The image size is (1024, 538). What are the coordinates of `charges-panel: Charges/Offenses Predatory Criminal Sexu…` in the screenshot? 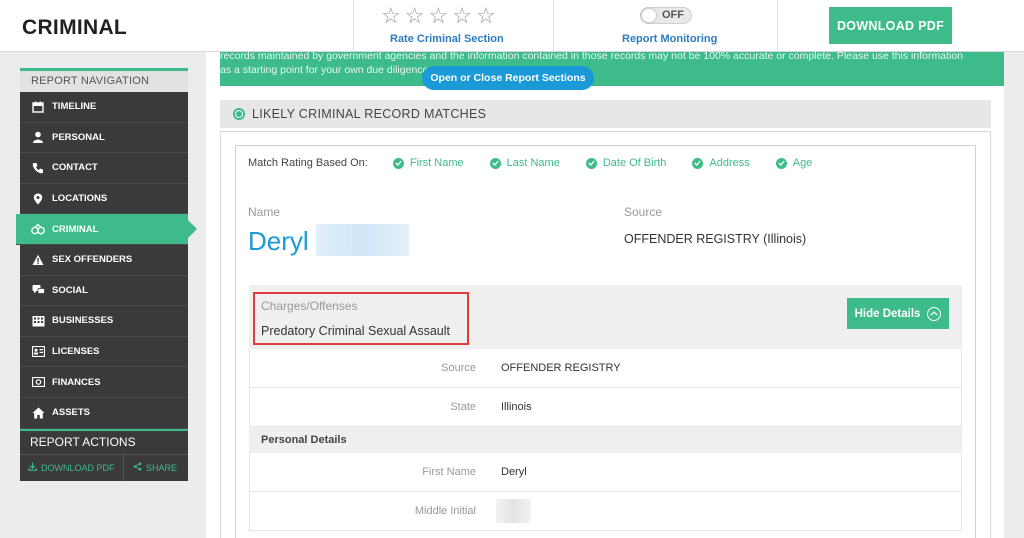 It's located at (605, 317).